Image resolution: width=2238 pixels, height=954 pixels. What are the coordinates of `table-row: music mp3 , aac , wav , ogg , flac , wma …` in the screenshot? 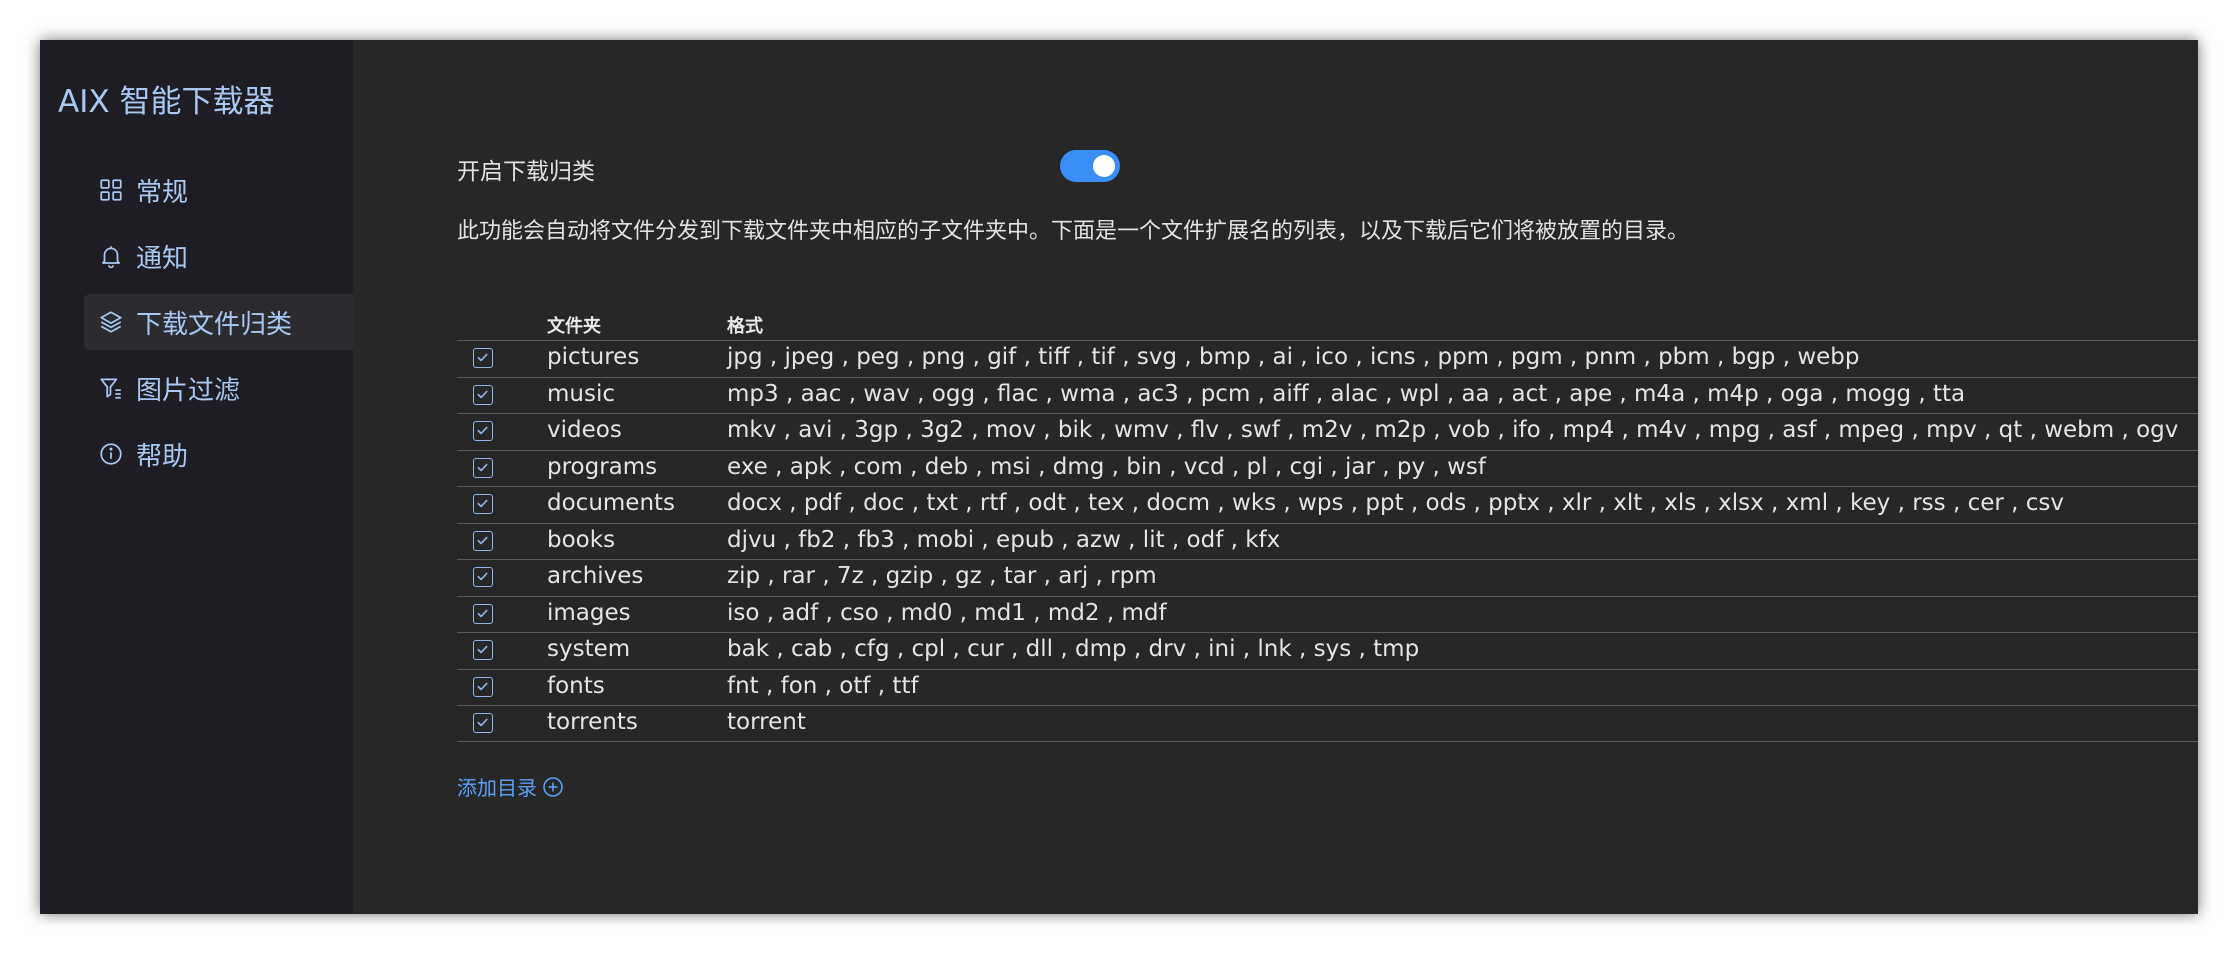 It's located at (1327, 395).